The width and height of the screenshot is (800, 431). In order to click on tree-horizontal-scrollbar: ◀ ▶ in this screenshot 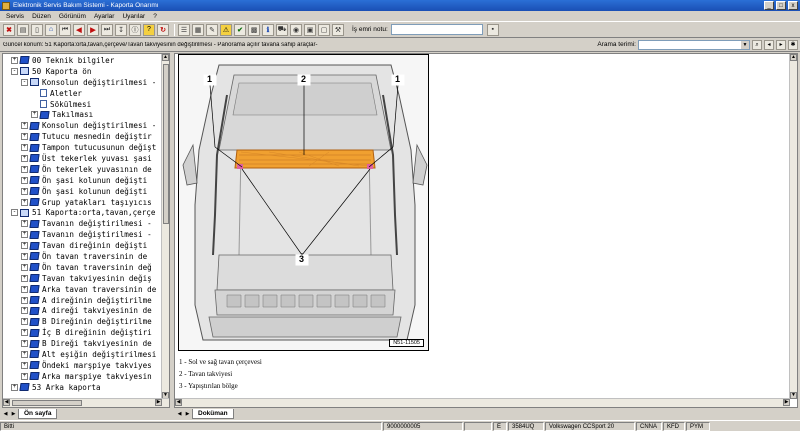, I will do `click(86, 402)`.